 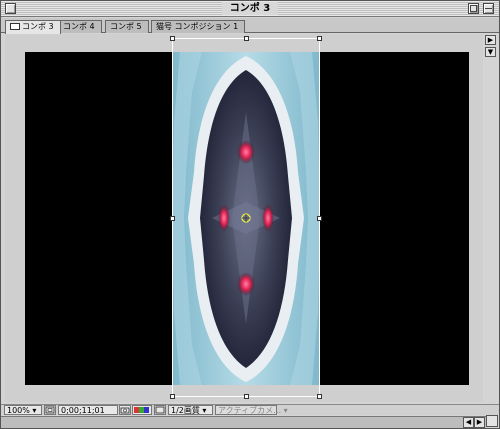 I want to click on timecode-value: 0;00;11;01, so click(x=83, y=410).